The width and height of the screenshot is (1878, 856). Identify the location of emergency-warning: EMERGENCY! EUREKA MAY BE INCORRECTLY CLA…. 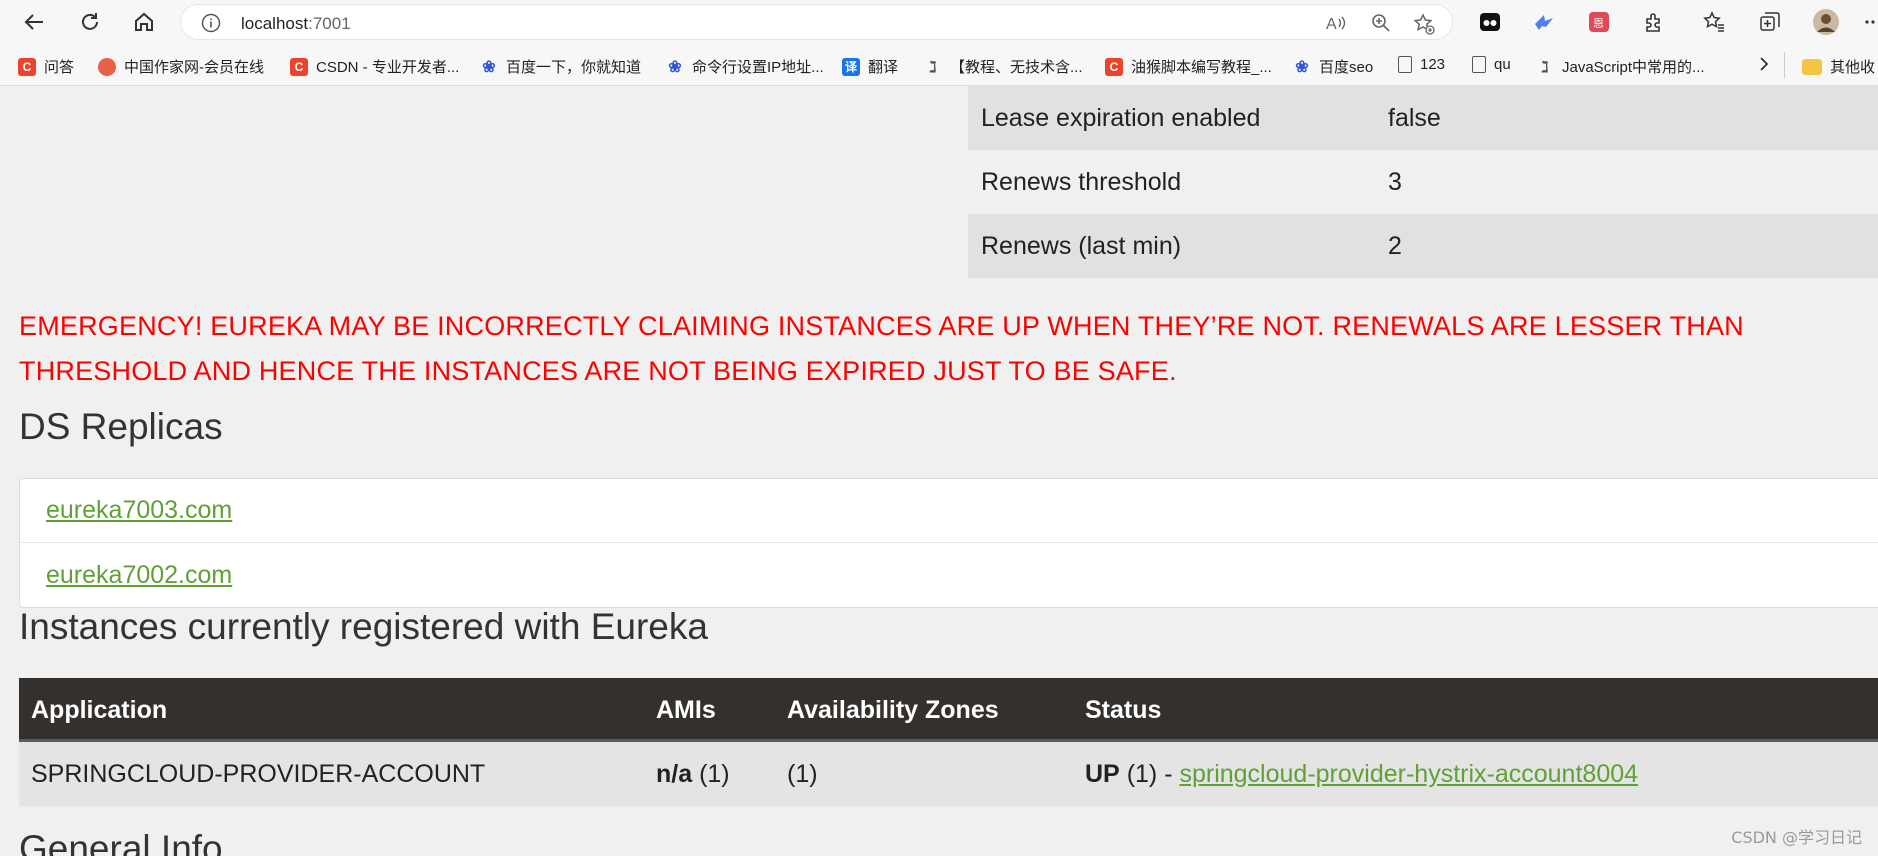
(881, 348).